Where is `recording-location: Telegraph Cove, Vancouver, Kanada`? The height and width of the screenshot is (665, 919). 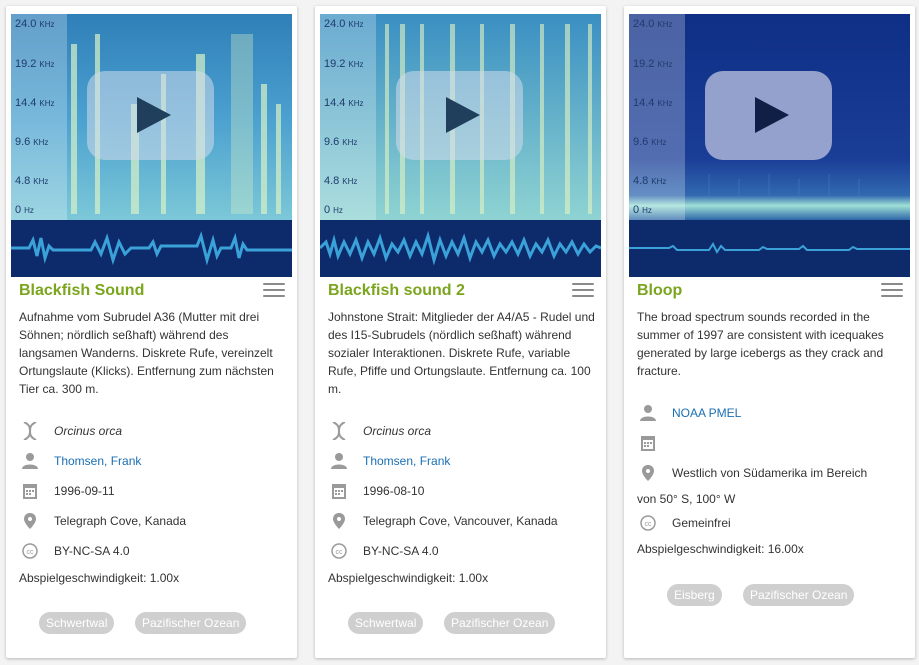
recording-location: Telegraph Cove, Vancouver, Kanada is located at coordinates (460, 521).